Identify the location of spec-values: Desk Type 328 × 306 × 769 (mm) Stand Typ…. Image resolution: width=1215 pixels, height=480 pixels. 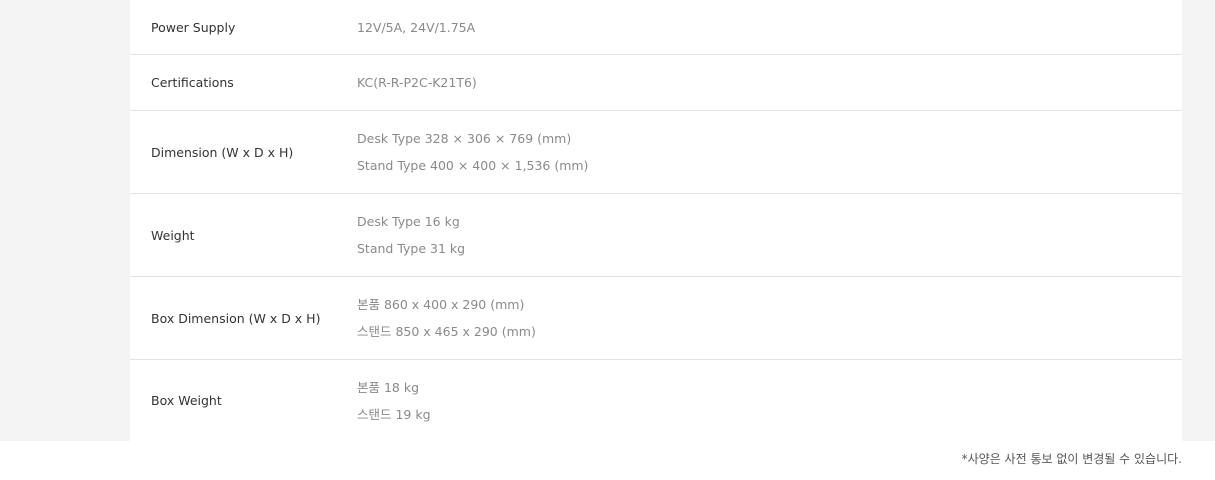
(472, 152).